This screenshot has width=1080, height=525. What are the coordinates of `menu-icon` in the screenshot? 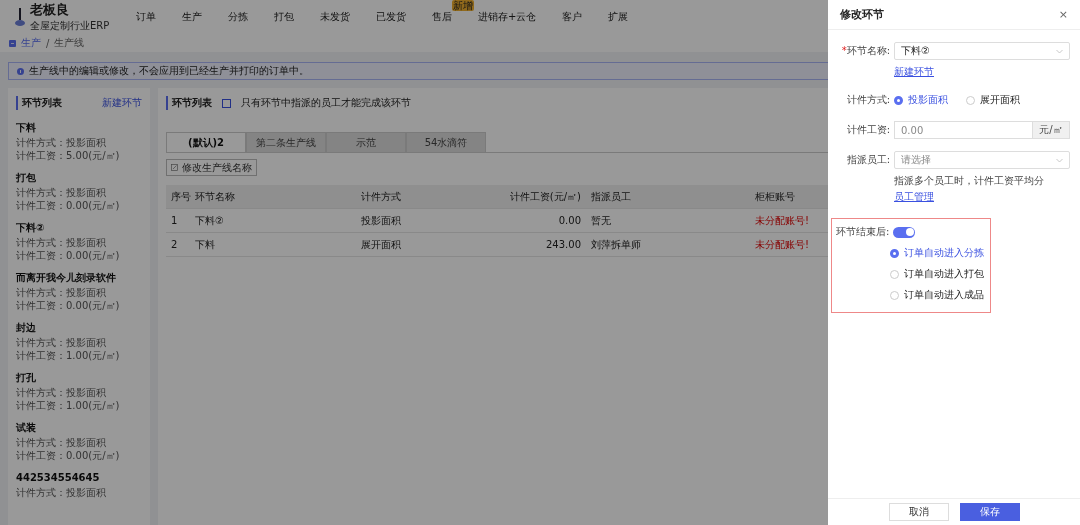 It's located at (12, 43).